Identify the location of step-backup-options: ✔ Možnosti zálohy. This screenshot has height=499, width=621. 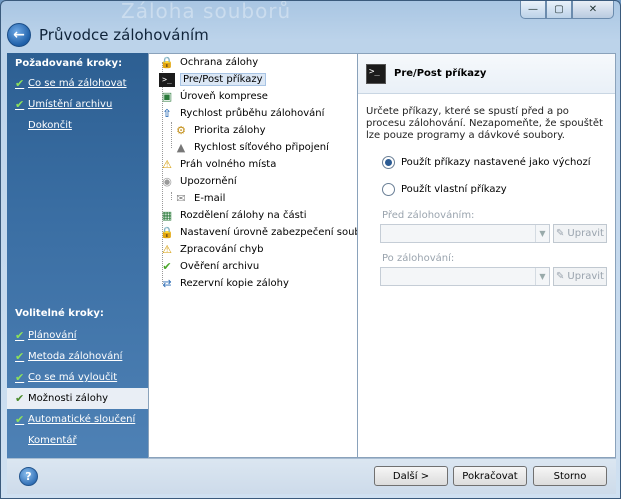
(77, 398).